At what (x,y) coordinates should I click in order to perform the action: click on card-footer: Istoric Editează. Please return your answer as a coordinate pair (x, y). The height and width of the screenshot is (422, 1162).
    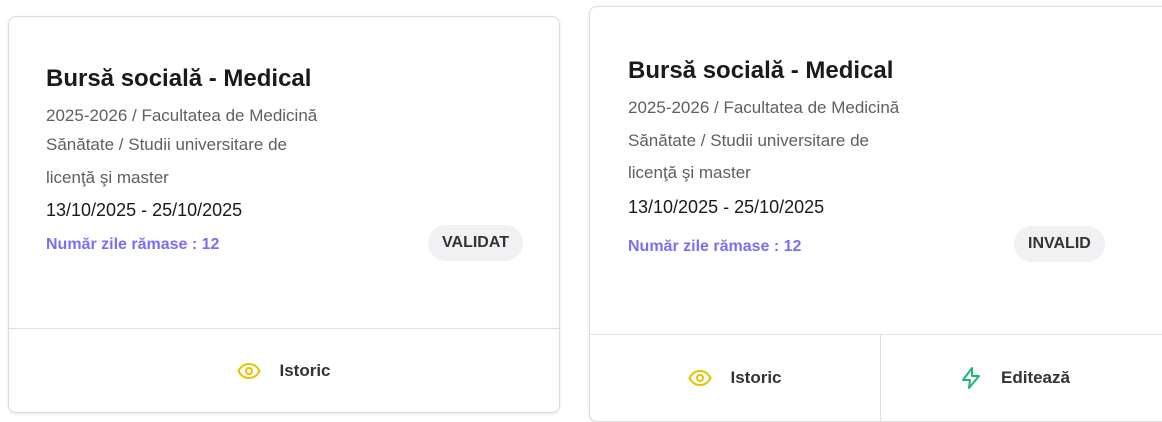
    Looking at the image, I should click on (876, 377).